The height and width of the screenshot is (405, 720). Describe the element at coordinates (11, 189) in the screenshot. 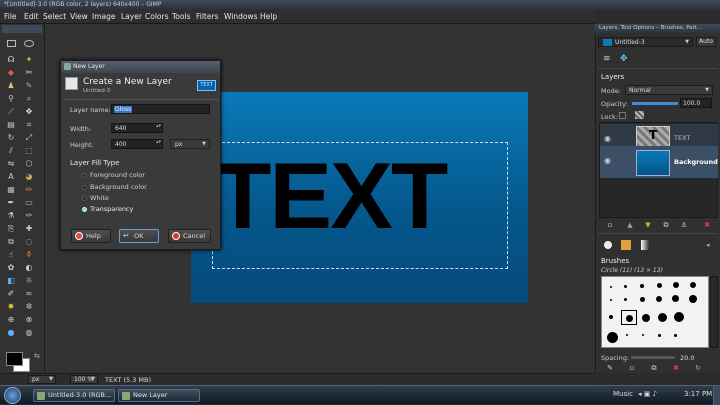

I see `blend-icon: ▦` at that location.